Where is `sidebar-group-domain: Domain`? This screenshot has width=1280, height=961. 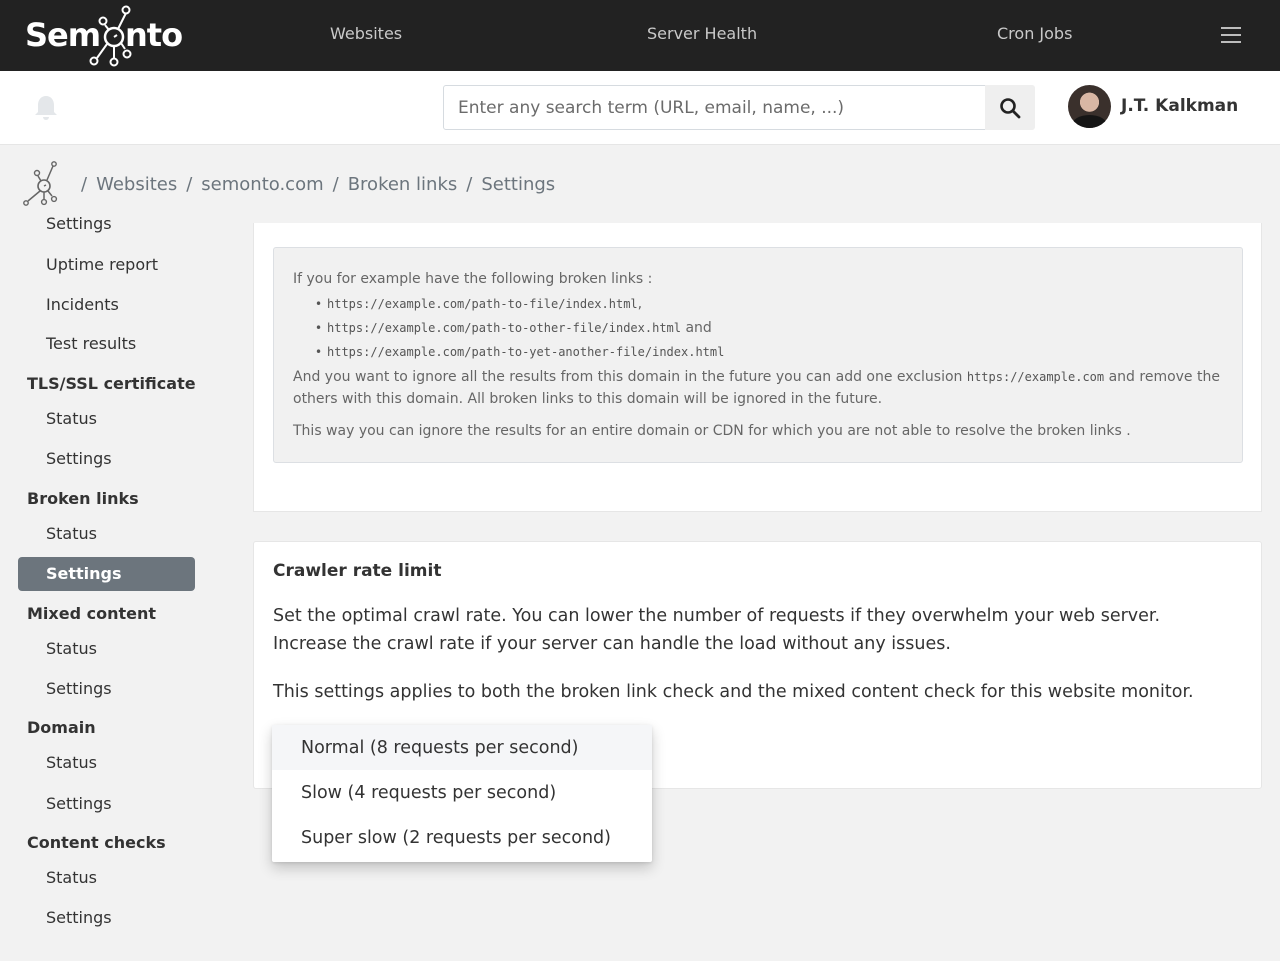 sidebar-group-domain: Domain is located at coordinates (61, 727).